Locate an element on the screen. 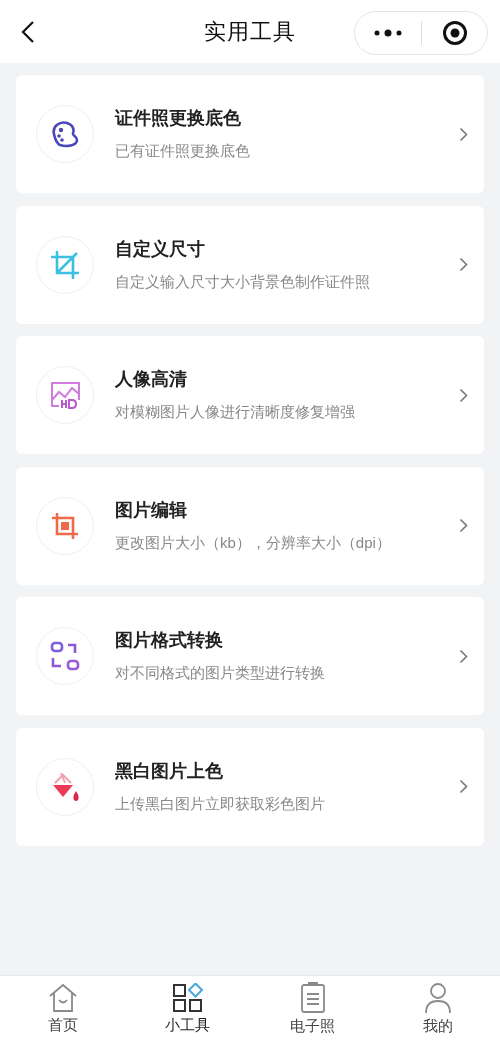 This screenshot has height=1047, width=500. tool-title: 图片编辑 is located at coordinates (151, 510).